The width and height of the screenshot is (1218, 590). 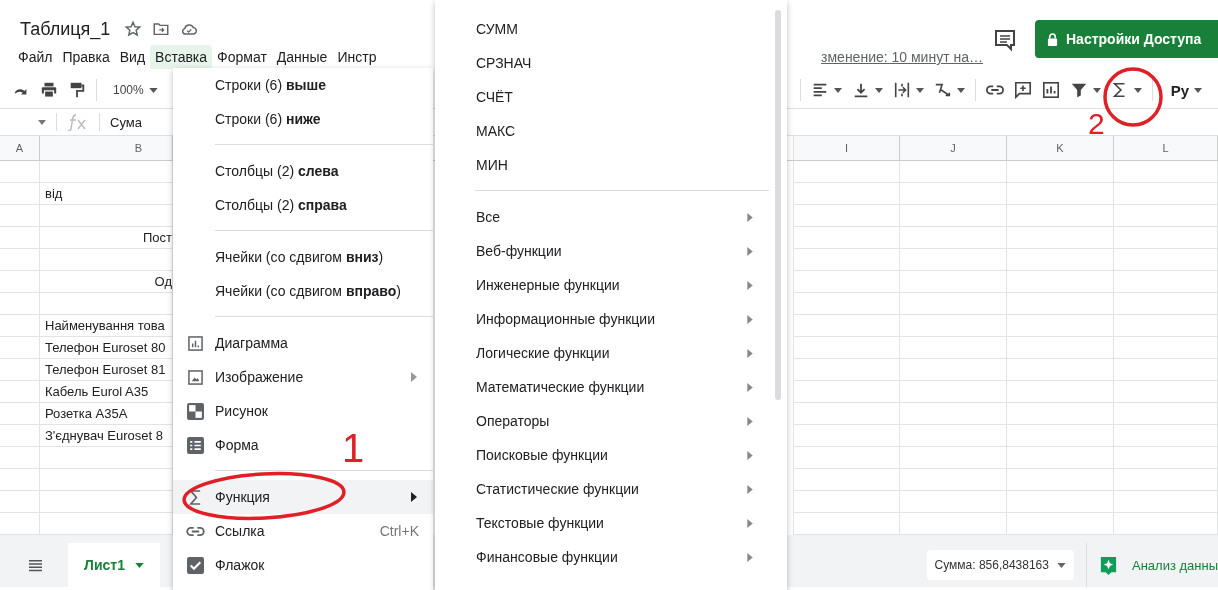 I want to click on image-icon, so click(x=195, y=377).